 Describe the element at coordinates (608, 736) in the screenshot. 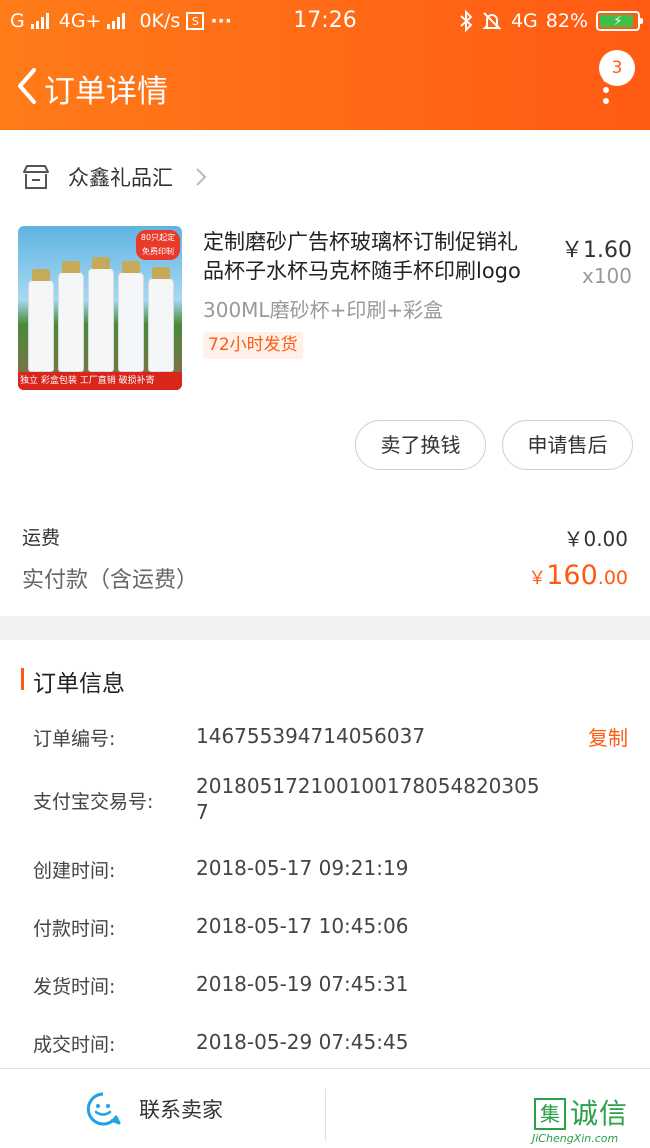

I see `copy-button: 复制` at that location.